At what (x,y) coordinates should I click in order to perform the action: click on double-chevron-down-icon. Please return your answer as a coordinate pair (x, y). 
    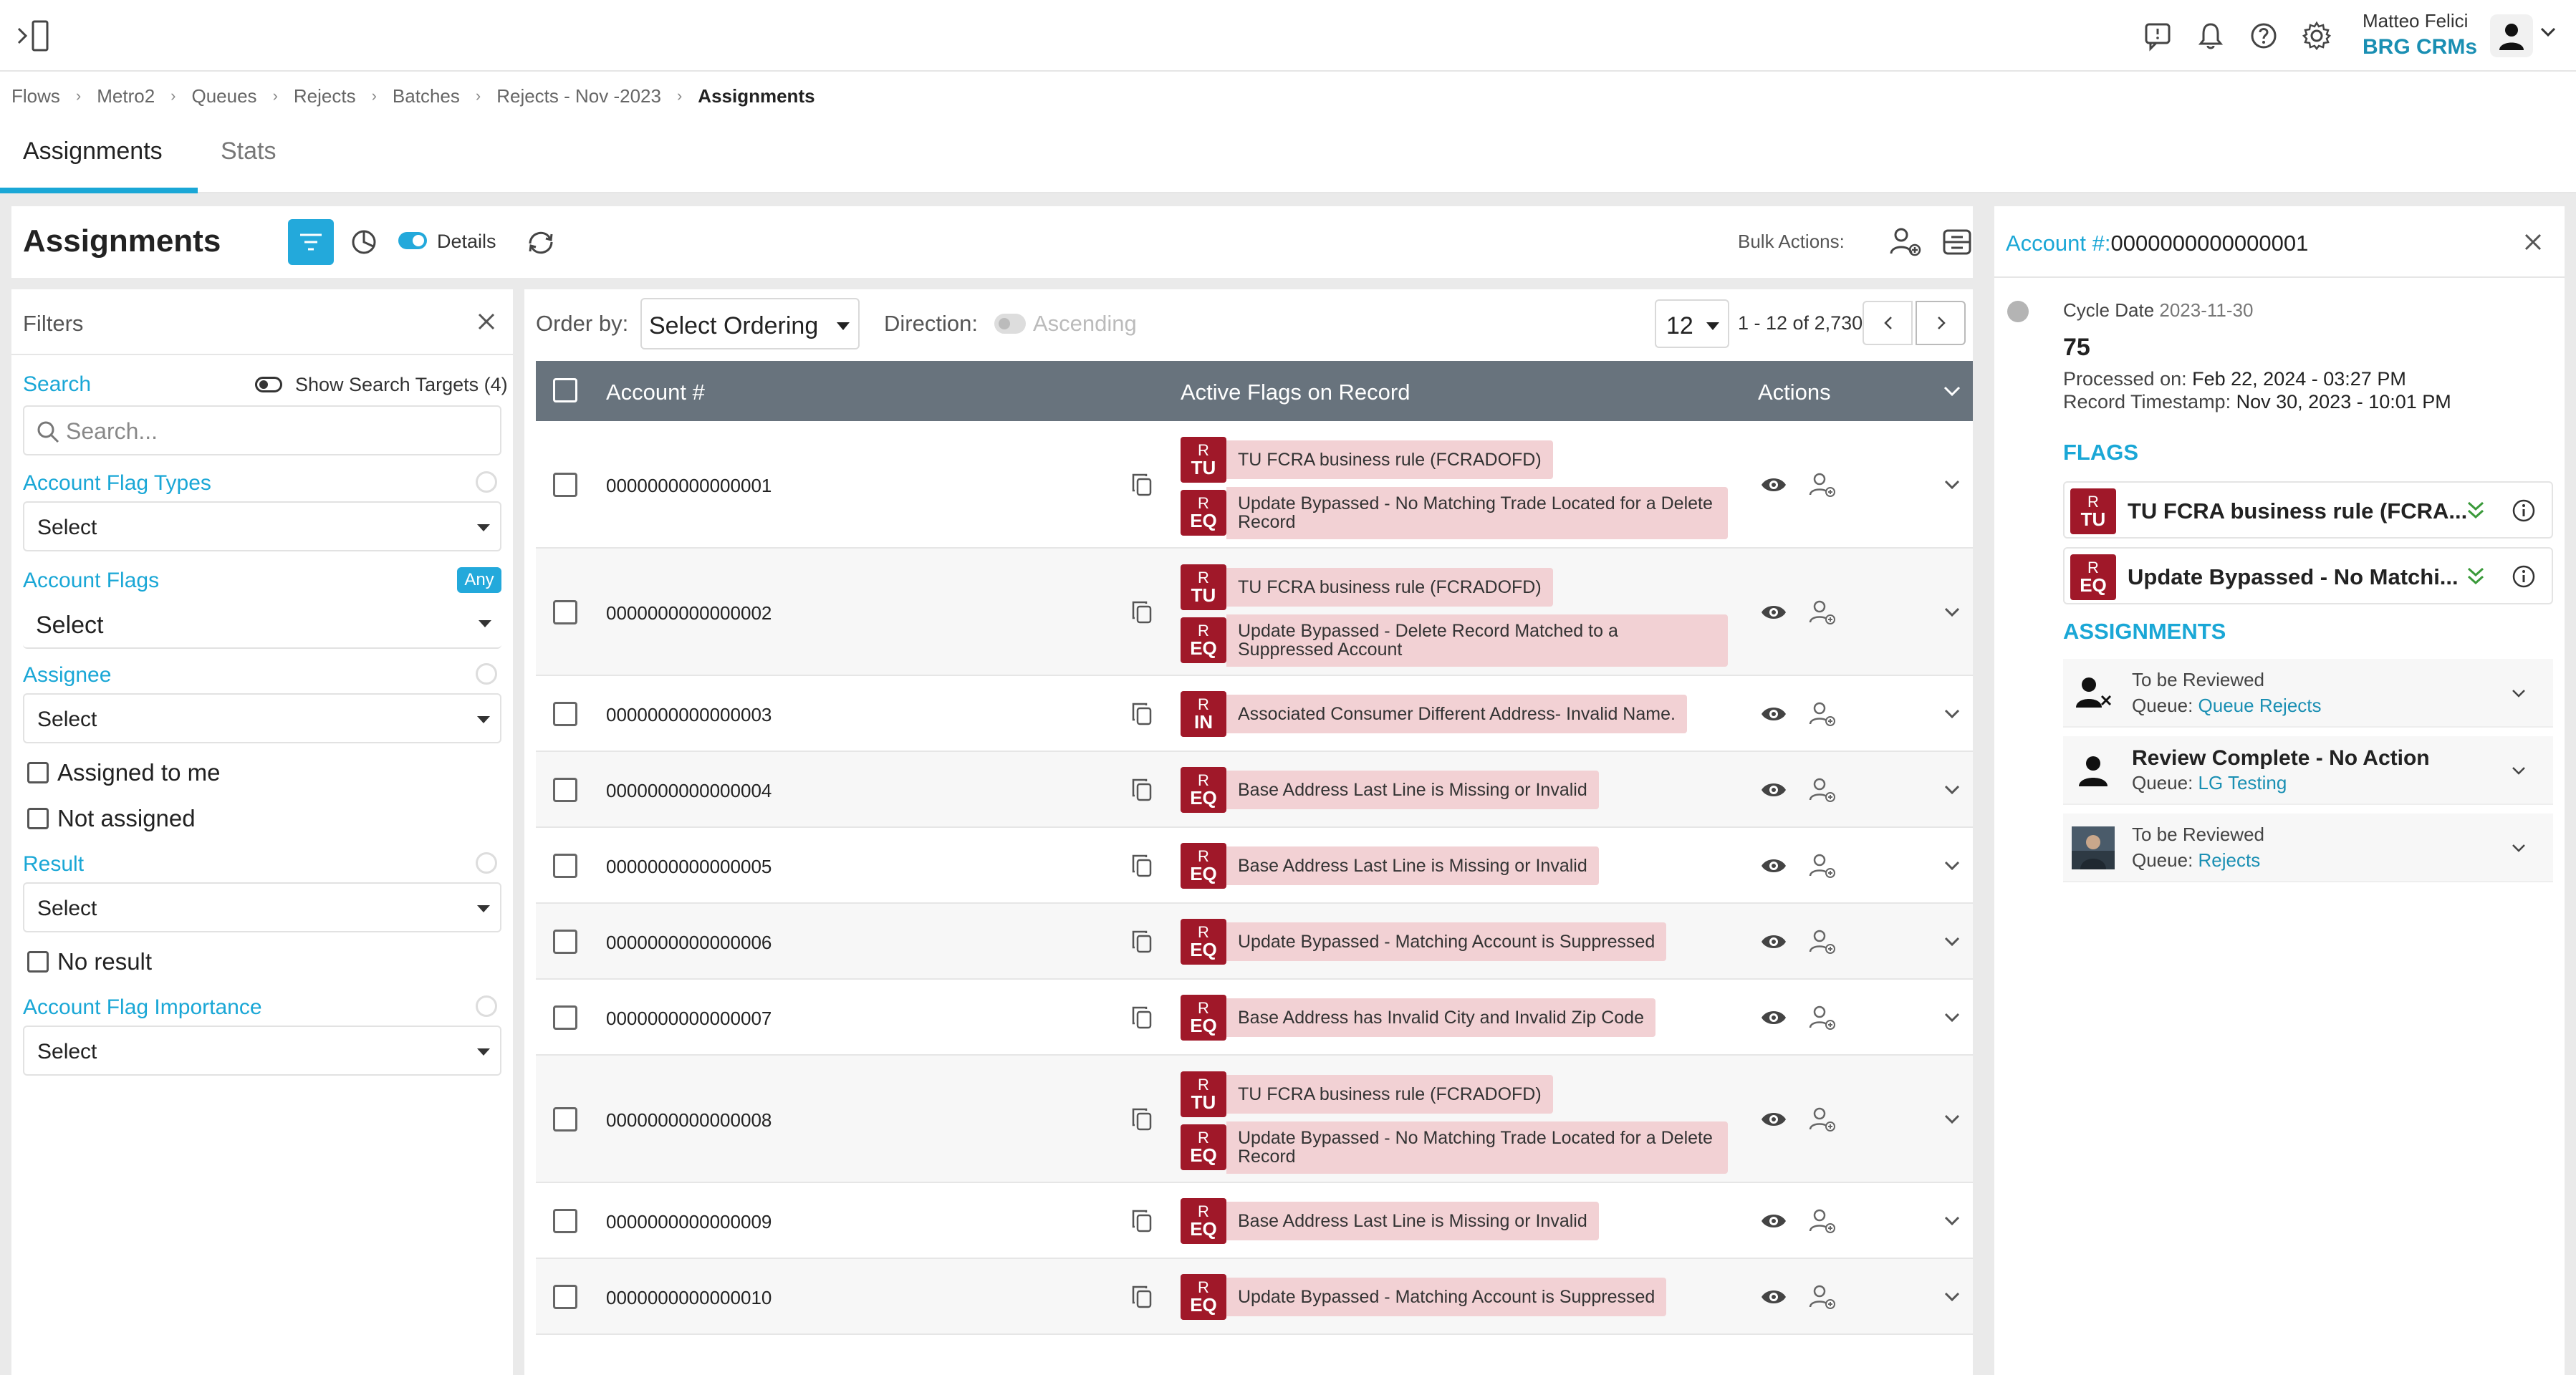
    Looking at the image, I should click on (2476, 577).